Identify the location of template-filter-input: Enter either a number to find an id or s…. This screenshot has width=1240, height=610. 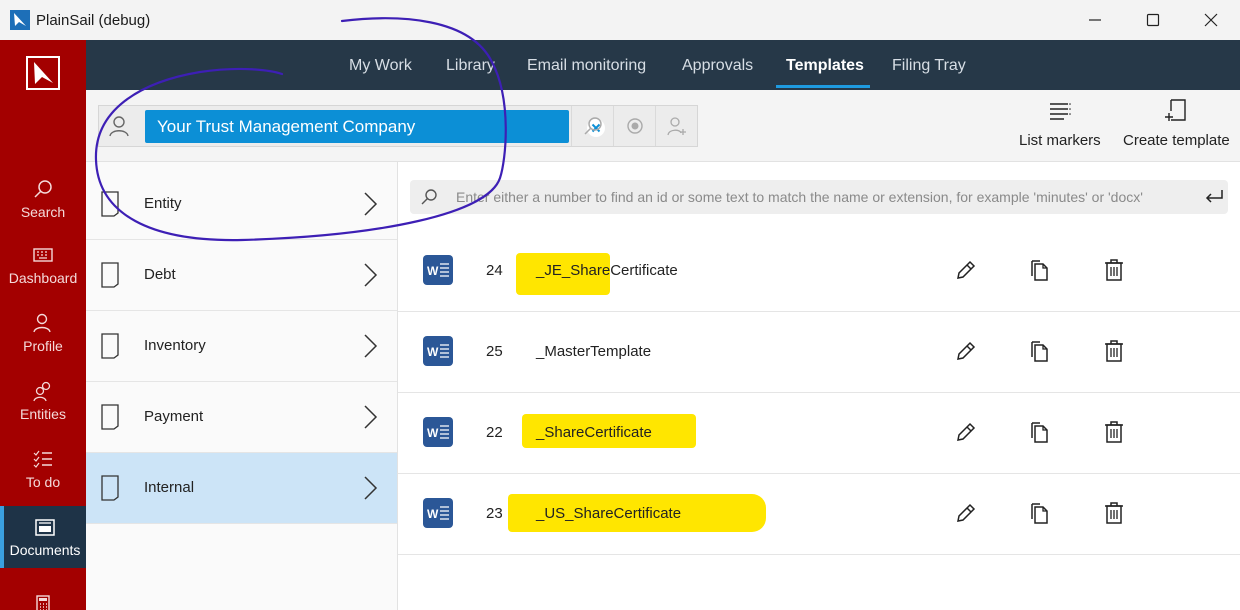
(819, 197).